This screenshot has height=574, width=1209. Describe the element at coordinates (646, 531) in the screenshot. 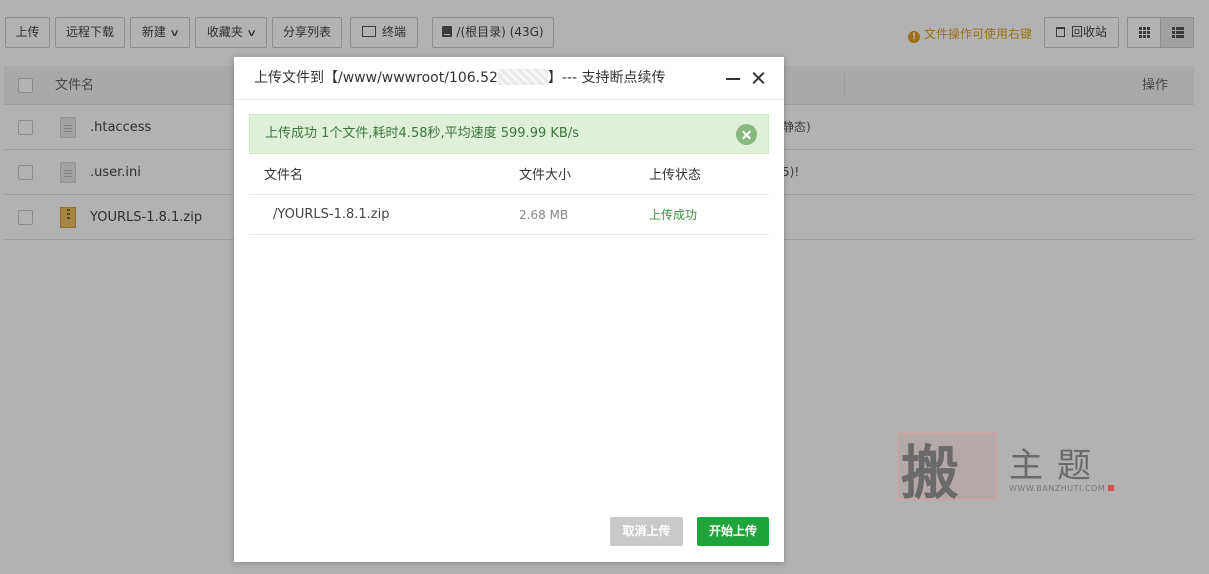

I see `cancel-upload-button: 取消上传` at that location.